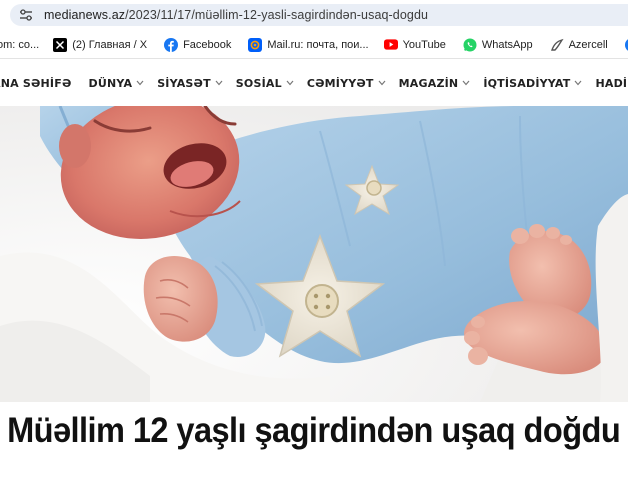 The height and width of the screenshot is (486, 628). What do you see at coordinates (255, 44) in the screenshot?
I see `mailru-icon` at bounding box center [255, 44].